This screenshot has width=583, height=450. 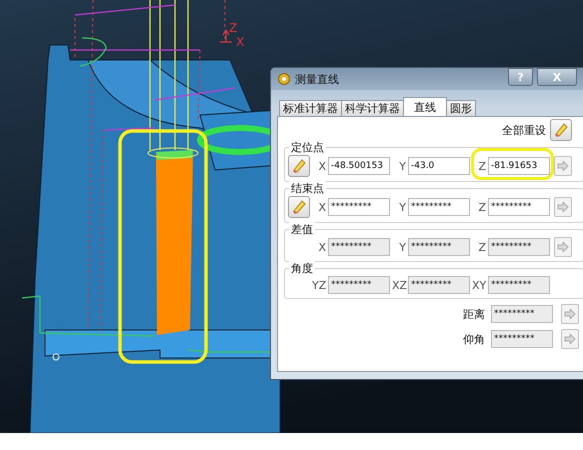 I want to click on tab: 直线, so click(x=425, y=106).